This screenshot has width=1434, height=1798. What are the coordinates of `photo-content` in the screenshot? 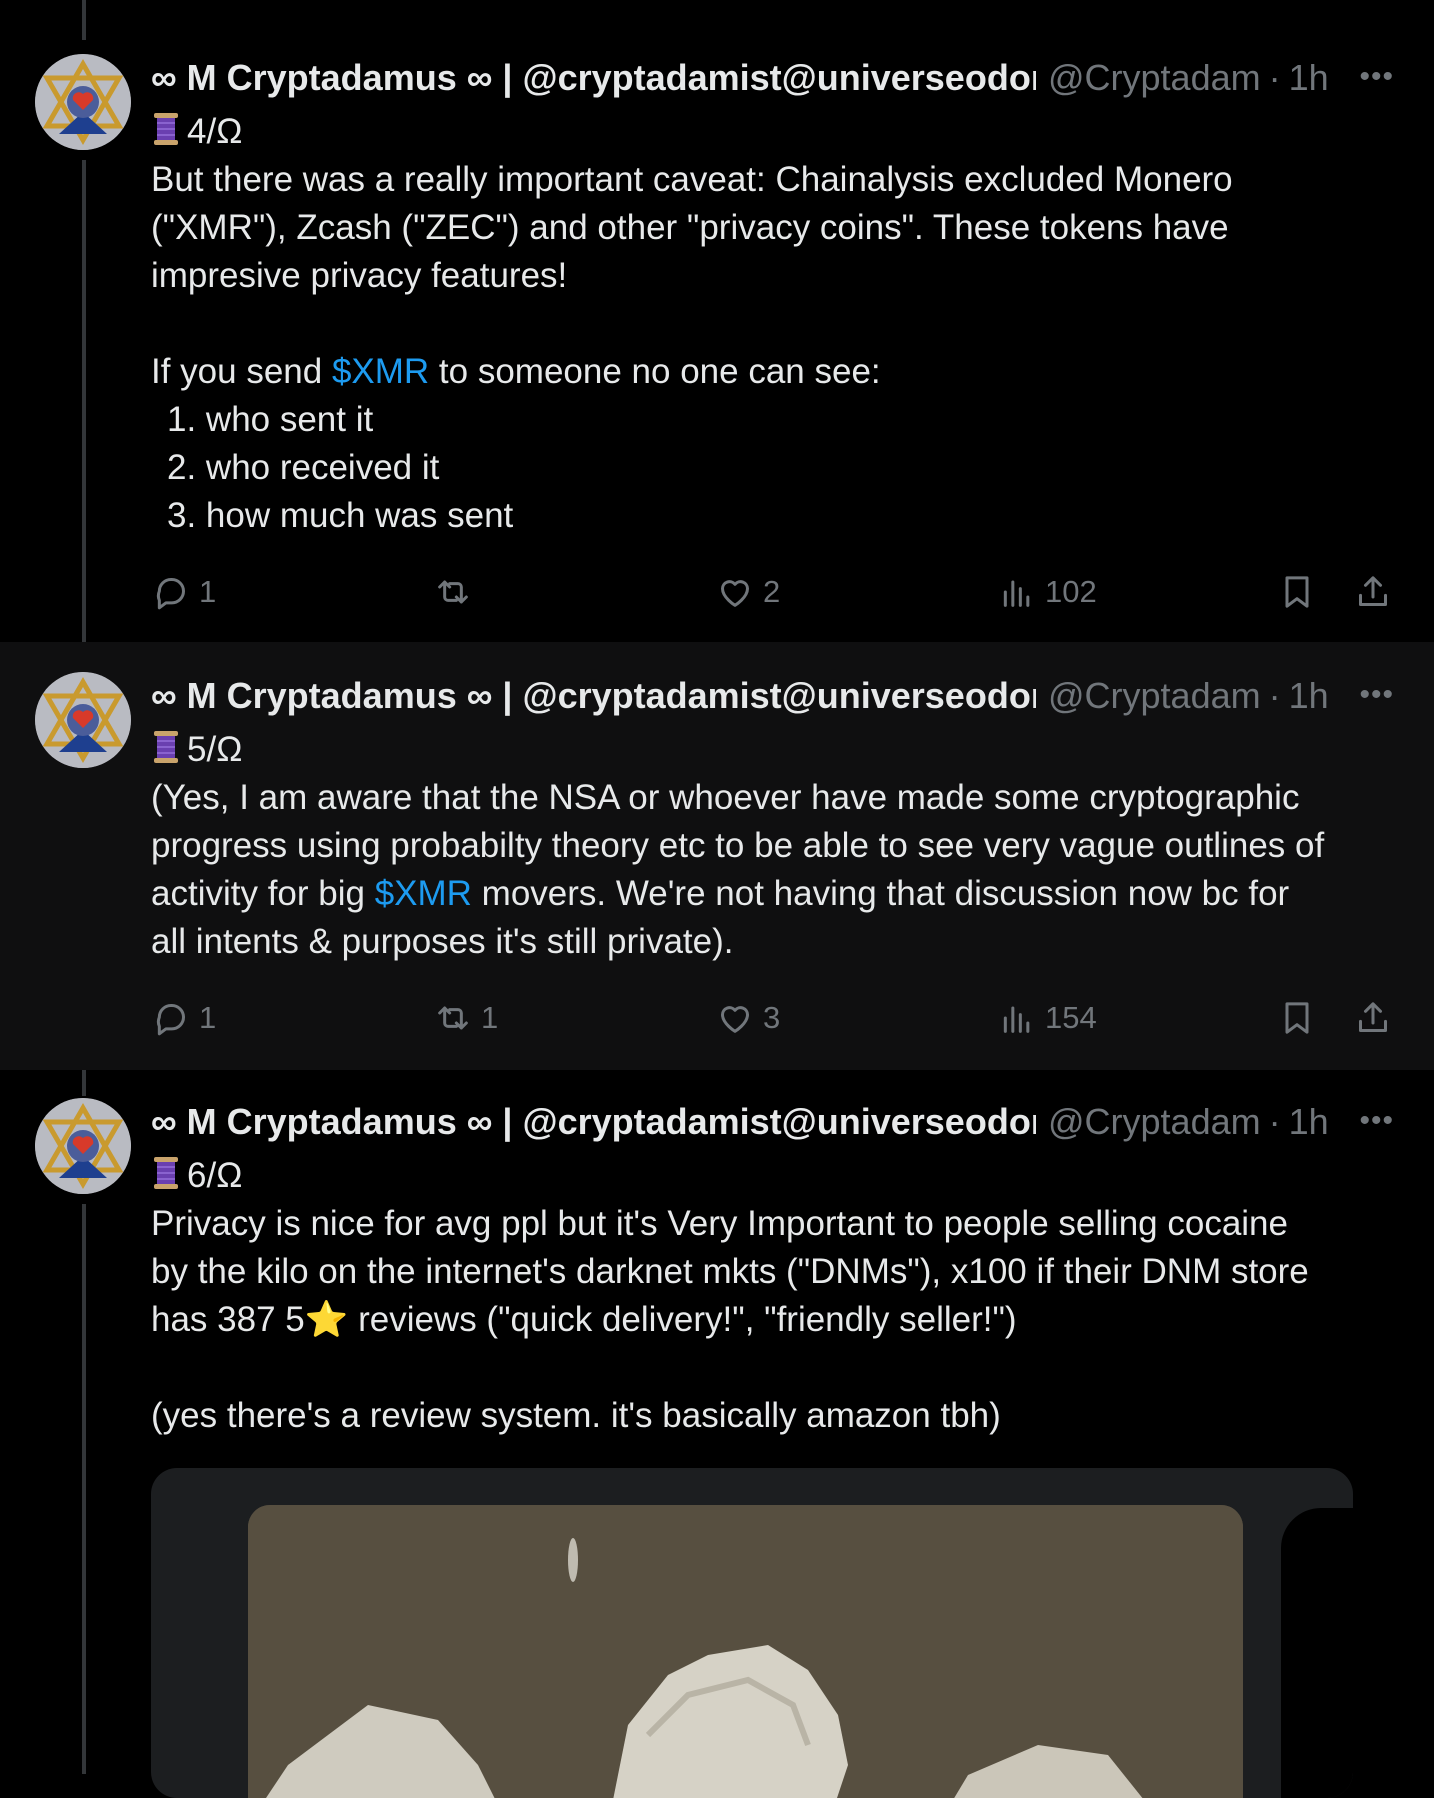 It's located at (745, 1651).